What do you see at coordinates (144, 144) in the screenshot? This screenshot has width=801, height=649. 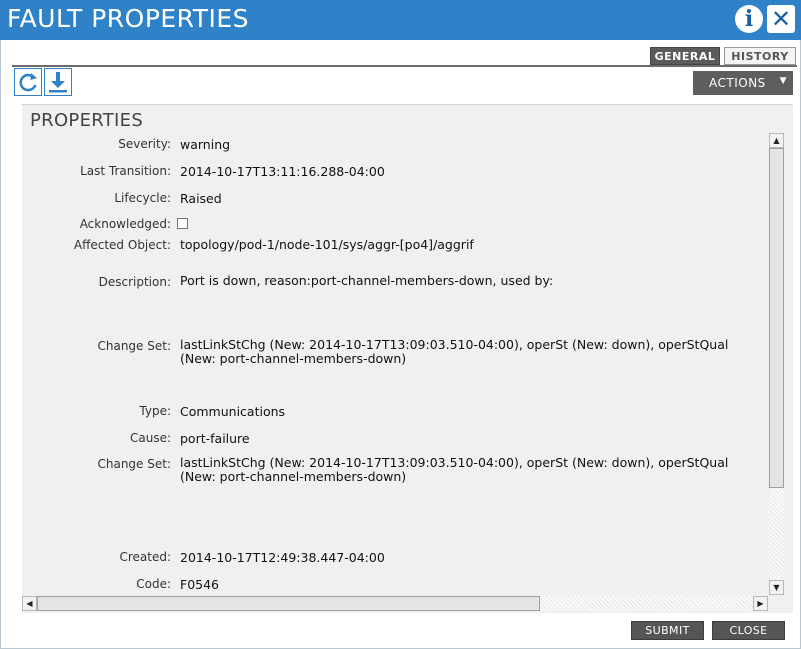 I see `severity-label: Severity:` at bounding box center [144, 144].